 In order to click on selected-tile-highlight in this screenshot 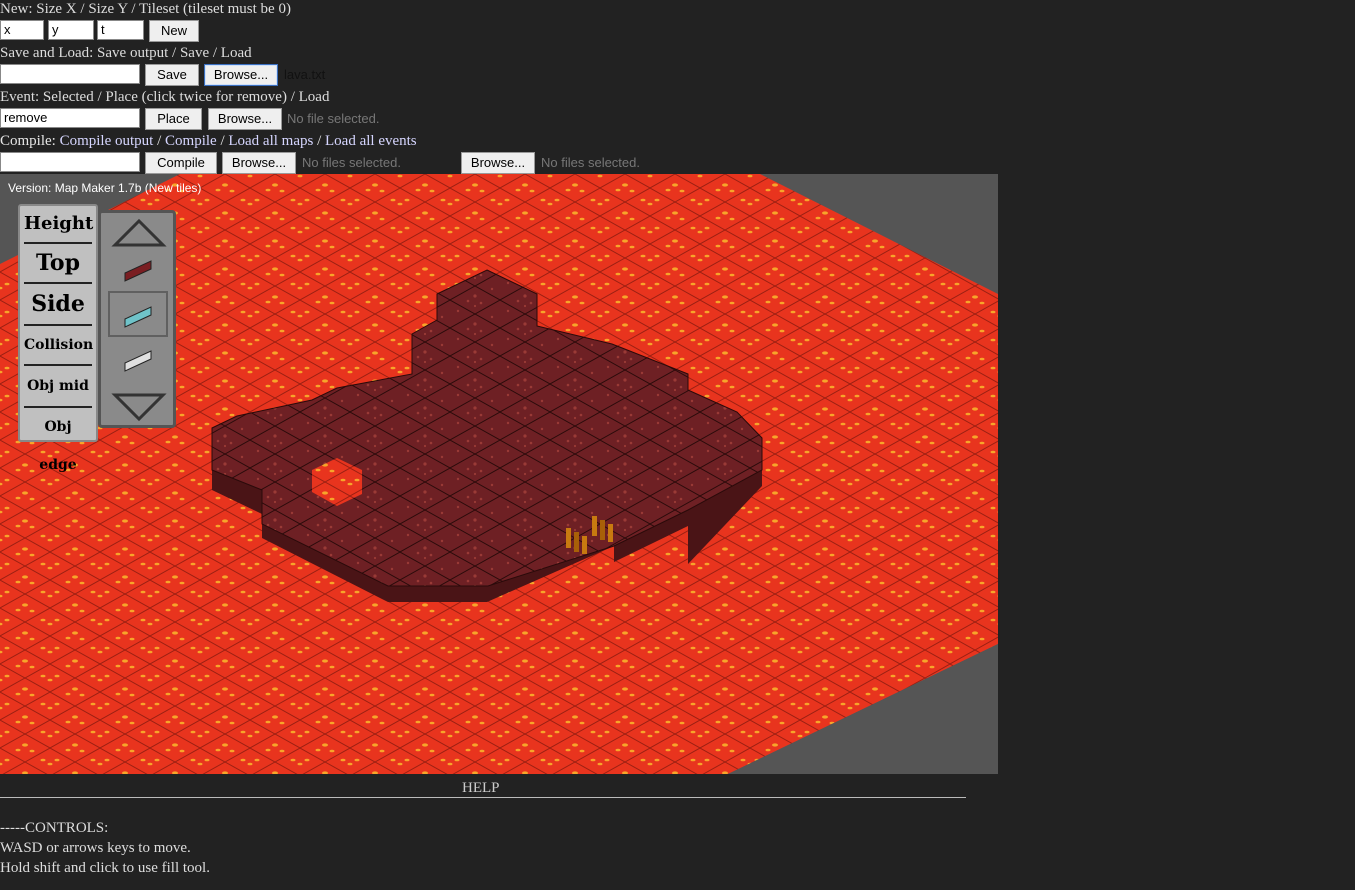, I will do `click(138, 314)`.